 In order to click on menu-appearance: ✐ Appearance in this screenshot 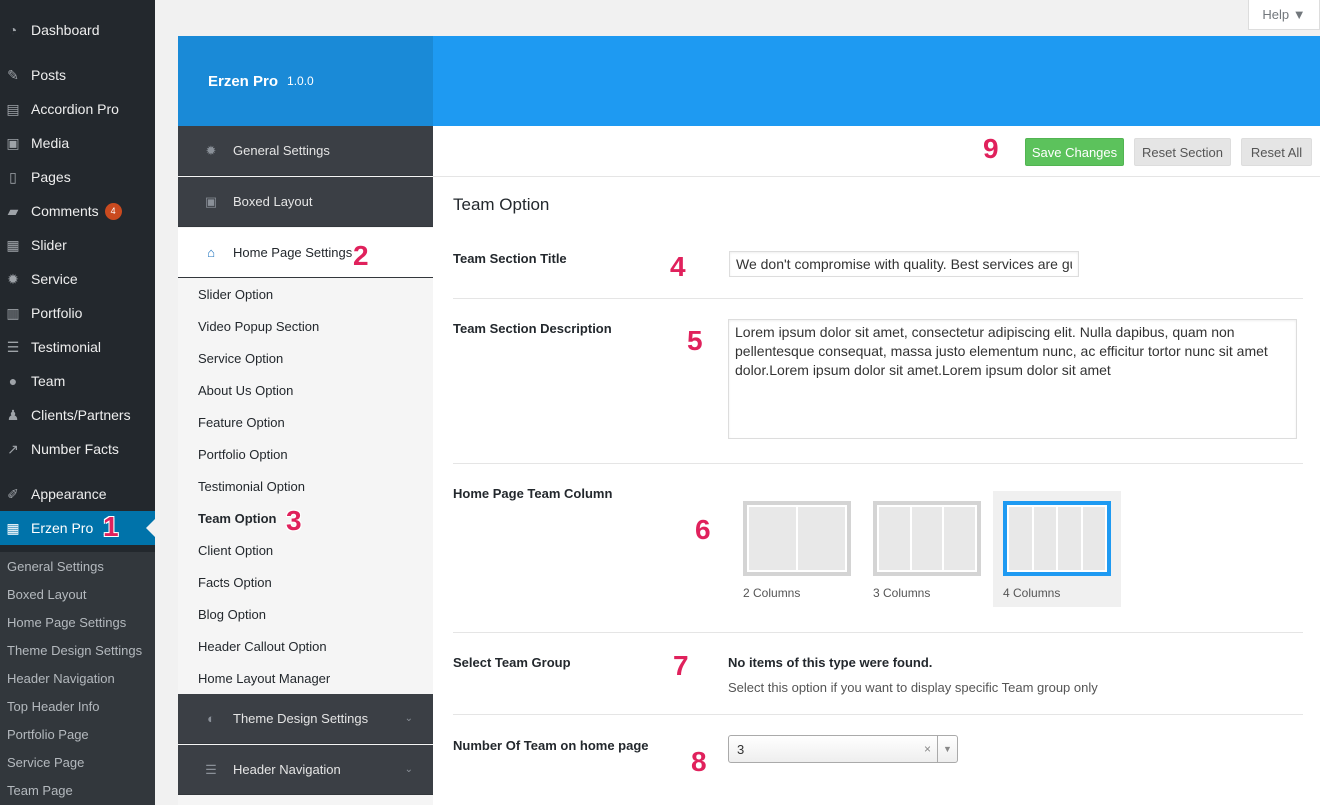, I will do `click(77, 494)`.